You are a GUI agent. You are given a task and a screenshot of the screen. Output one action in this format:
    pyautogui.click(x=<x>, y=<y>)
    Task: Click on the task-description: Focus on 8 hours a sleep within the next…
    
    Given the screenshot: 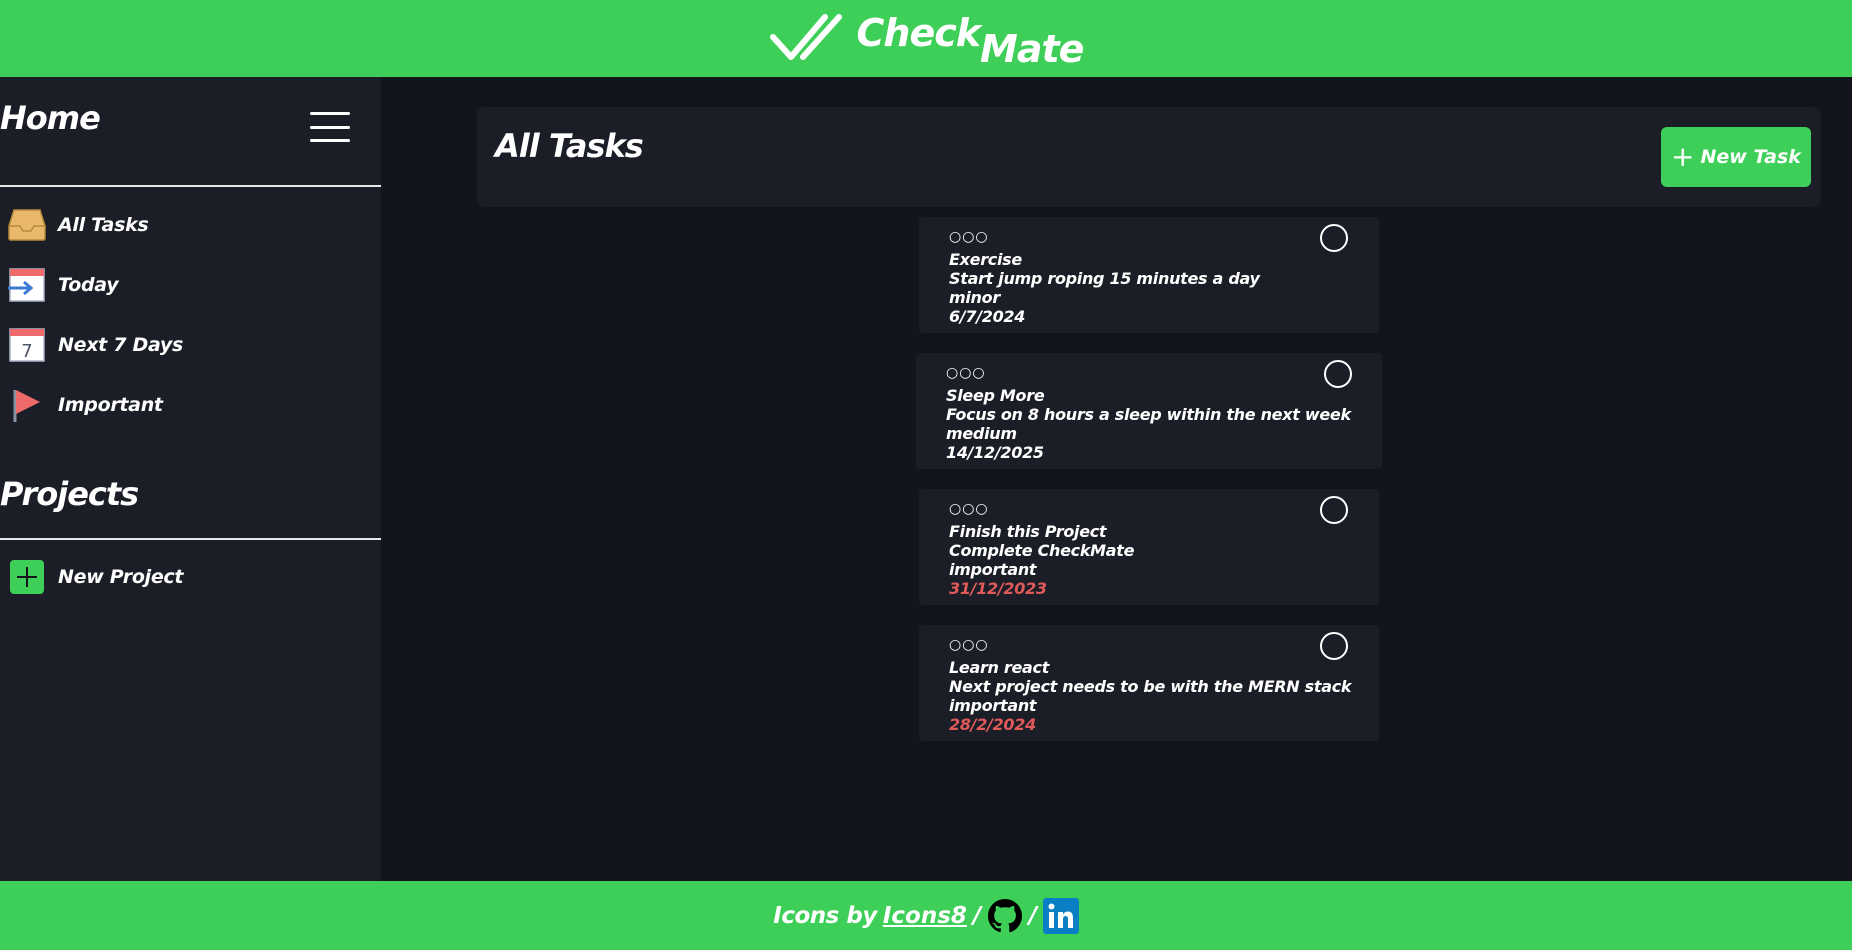 What is the action you would take?
    pyautogui.click(x=1148, y=414)
    